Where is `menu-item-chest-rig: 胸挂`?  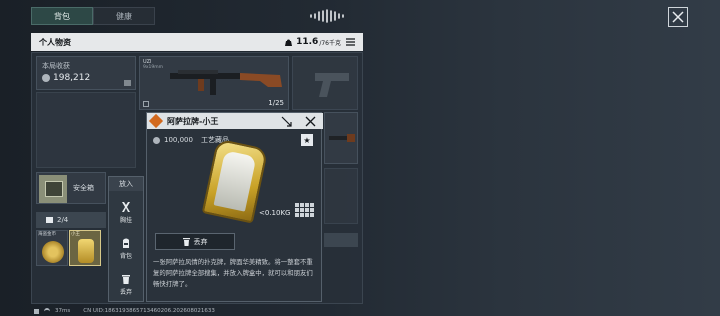 menu-item-chest-rig: 胸挂 is located at coordinates (126, 212).